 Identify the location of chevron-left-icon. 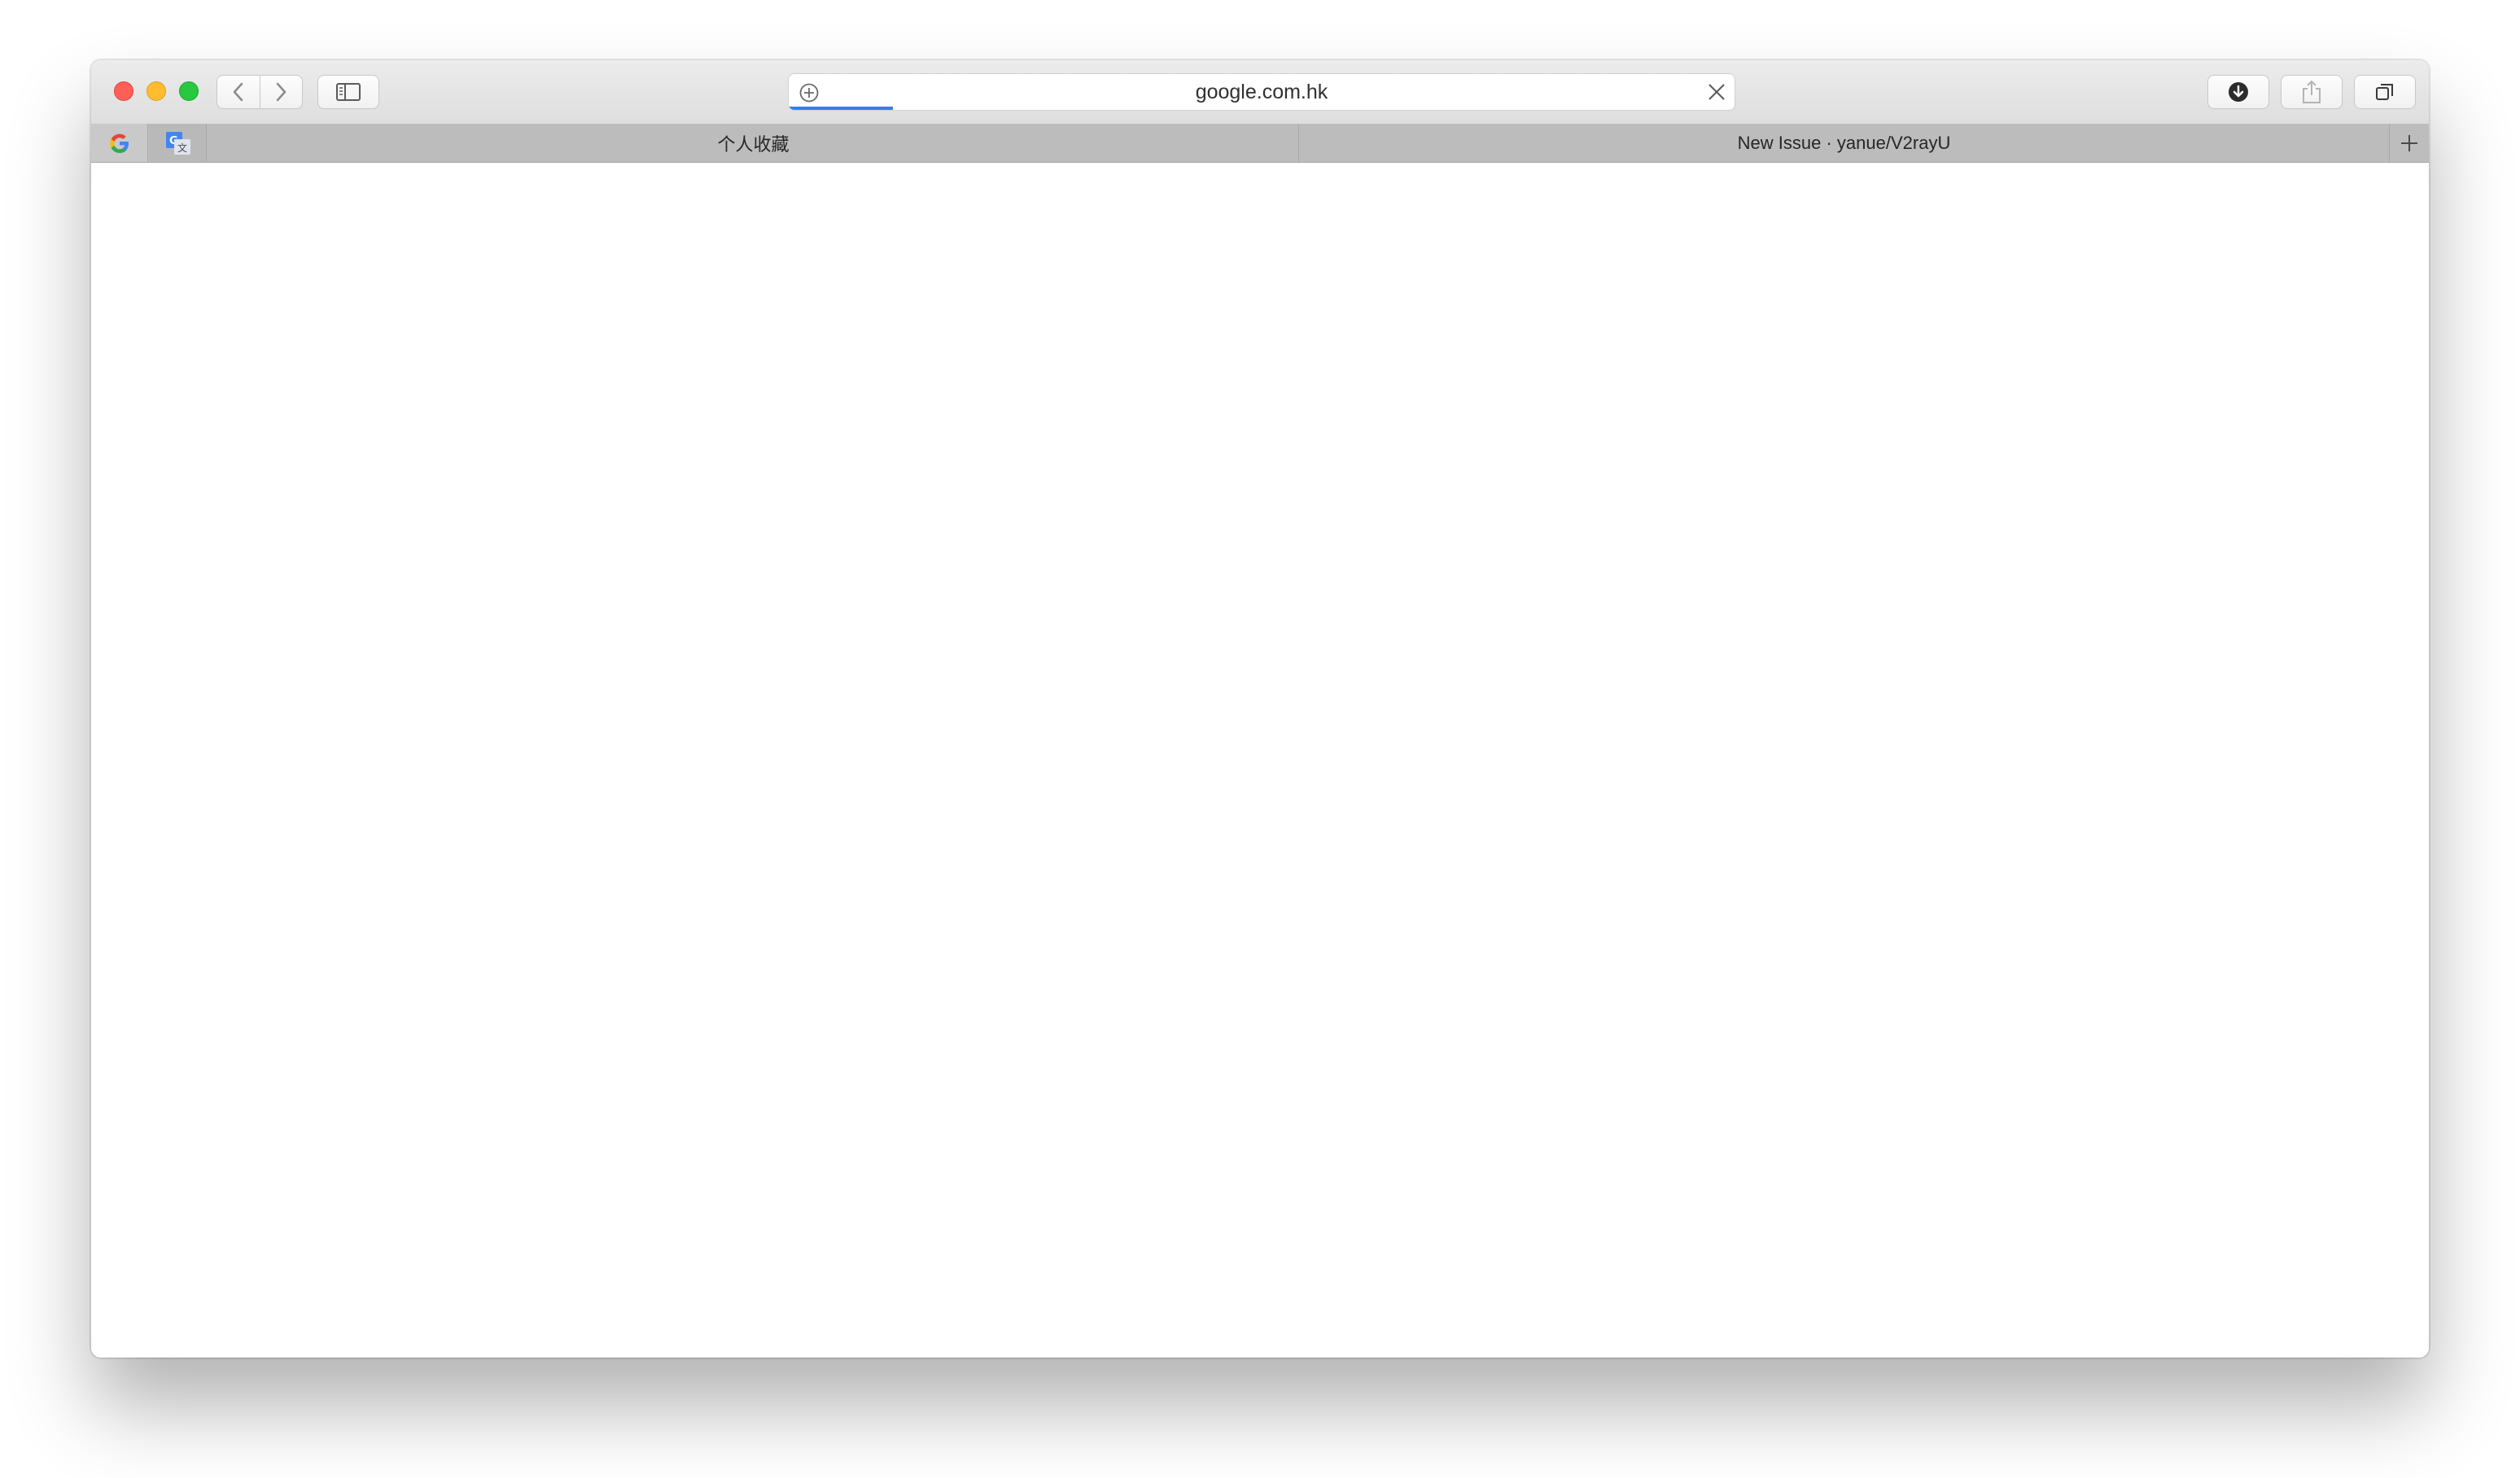
(238, 92).